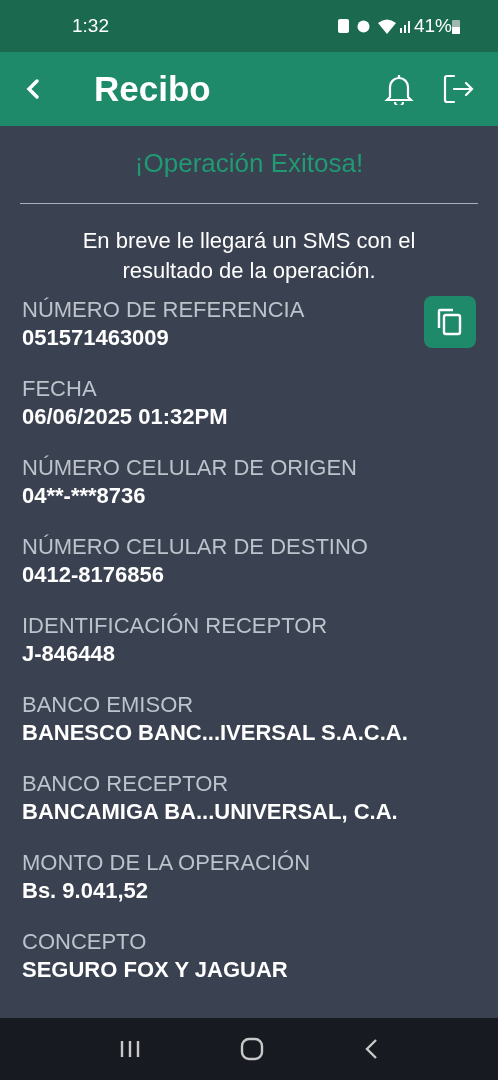 Image resolution: width=498 pixels, height=1080 pixels. I want to click on copy-icon, so click(450, 322).